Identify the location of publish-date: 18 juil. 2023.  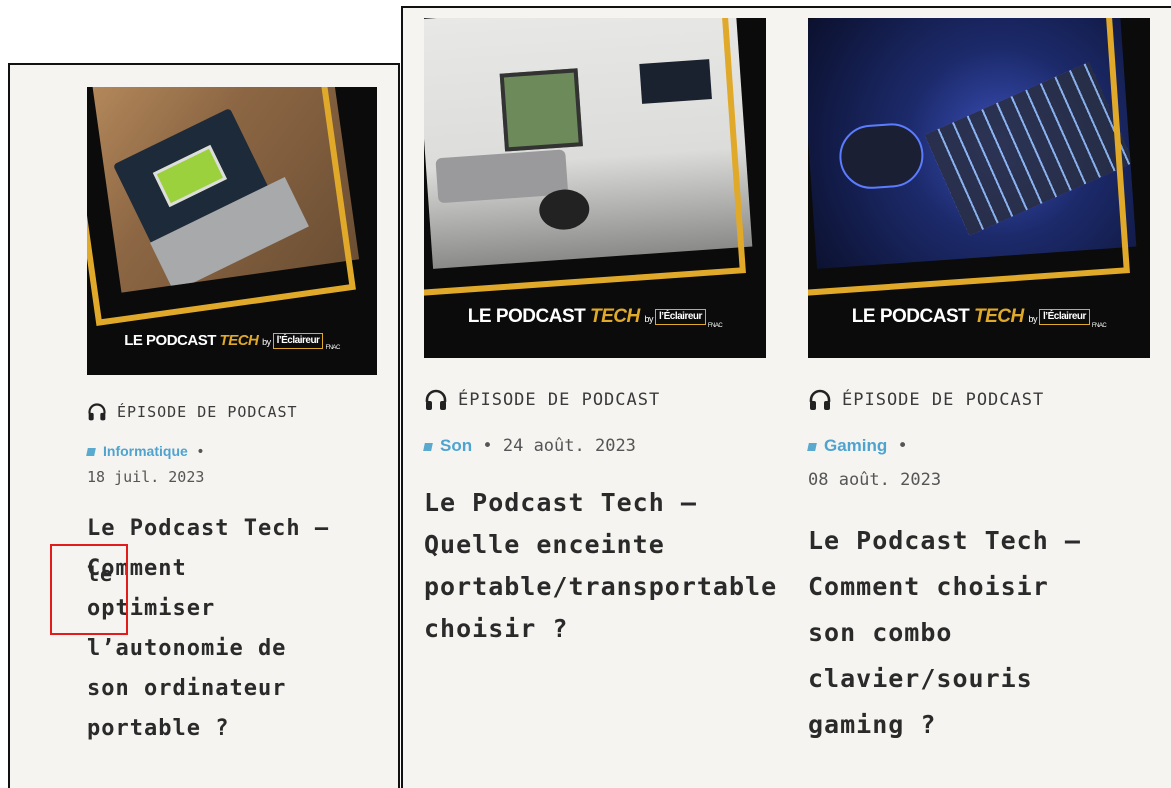
(146, 477).